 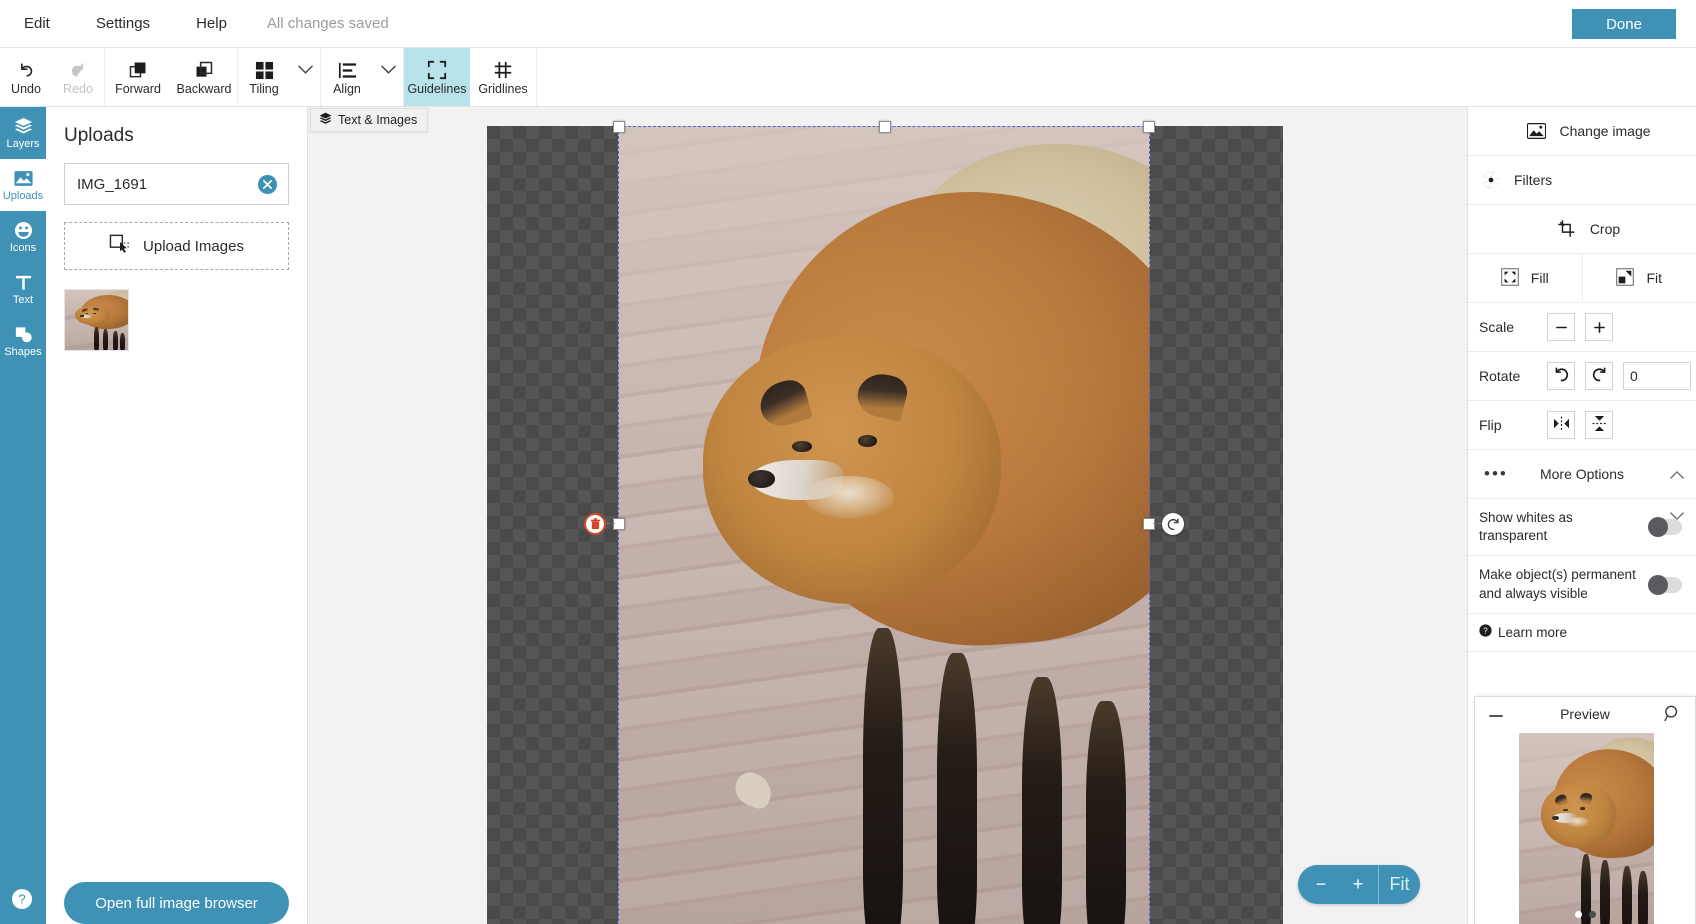 I want to click on toolbar-group-align: Align, so click(x=362, y=77).